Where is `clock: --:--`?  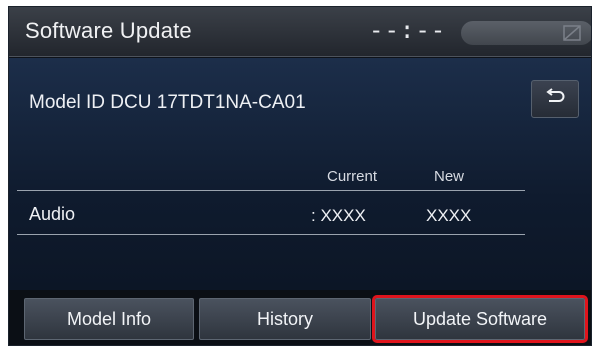 clock: --:-- is located at coordinates (408, 30).